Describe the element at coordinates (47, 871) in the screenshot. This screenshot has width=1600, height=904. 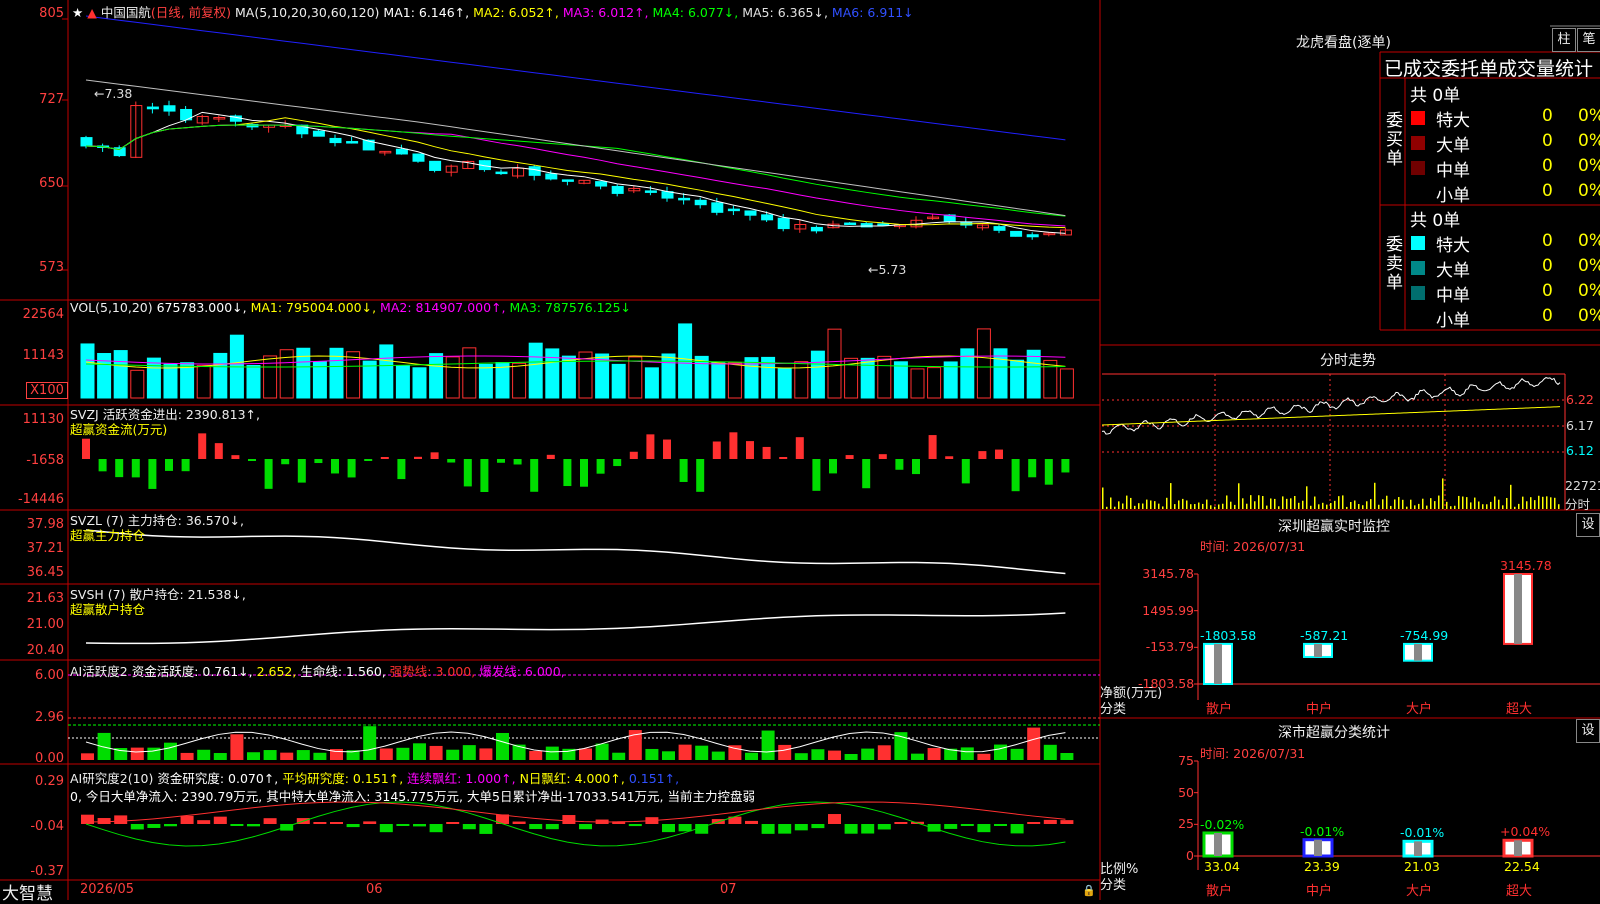
I see `ai3-ytick-2: -0.37` at that location.